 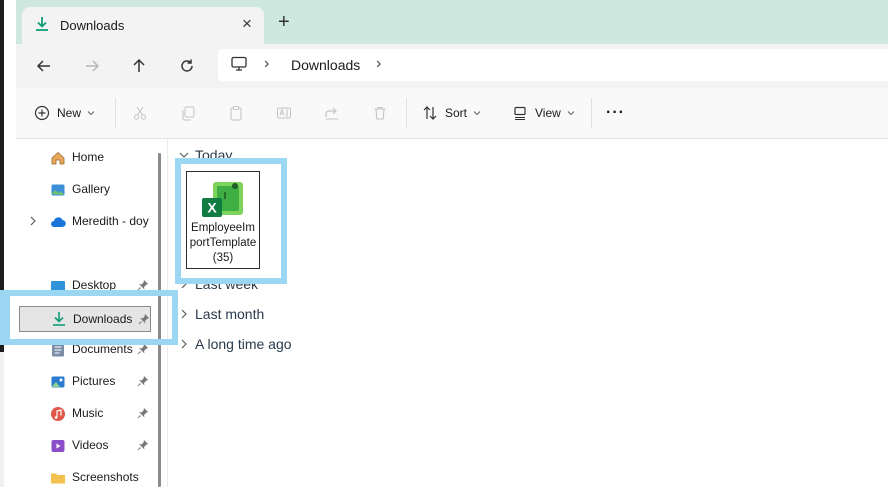 I want to click on sidebar-item-videos: Videos, so click(x=86, y=446).